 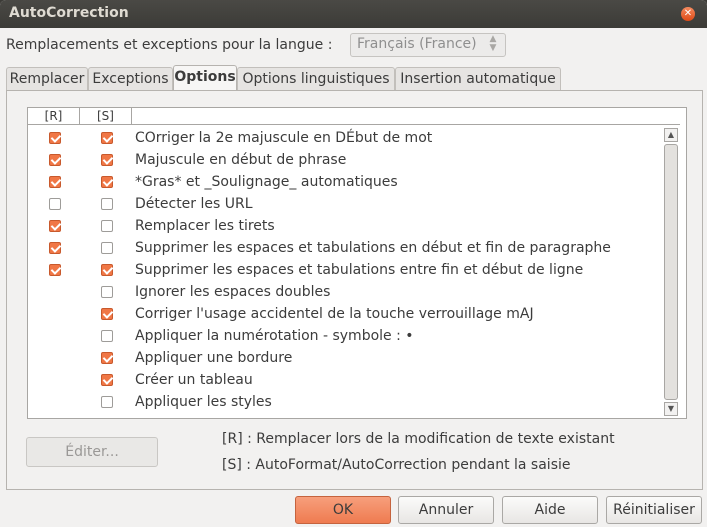 What do you see at coordinates (274, 336) in the screenshot?
I see `row-label: Appliquer la numérotation - symbole : •` at bounding box center [274, 336].